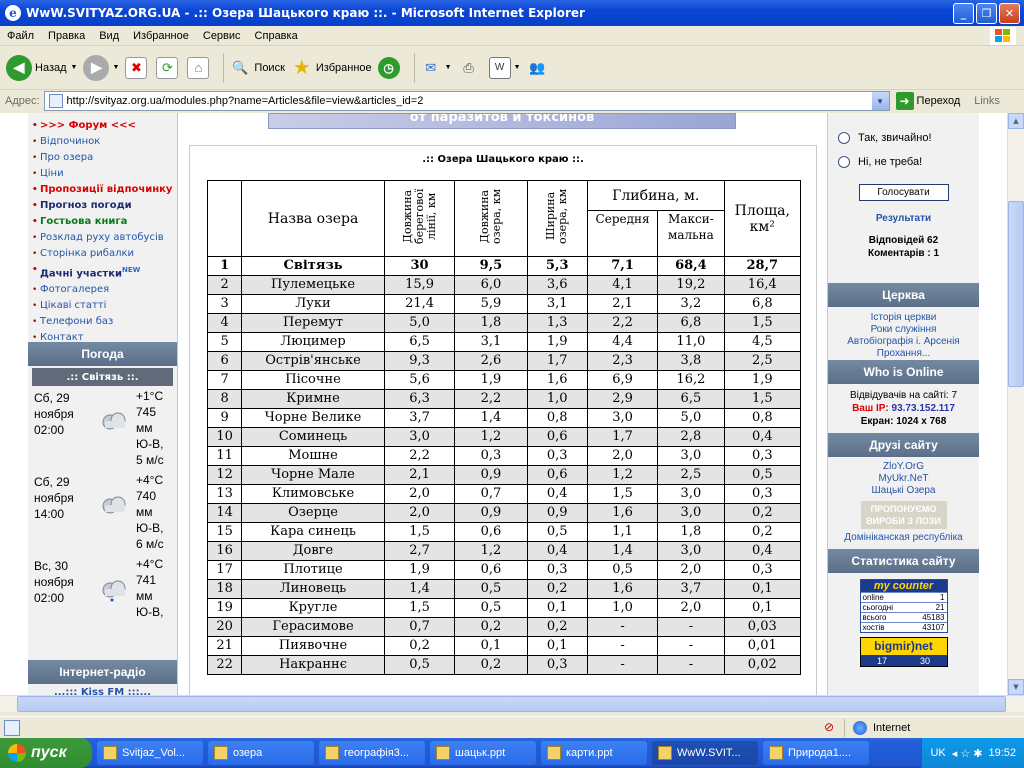 The image size is (1024, 768). What do you see at coordinates (880, 101) in the screenshot?
I see `address-dropdown-icon: ▼` at bounding box center [880, 101].